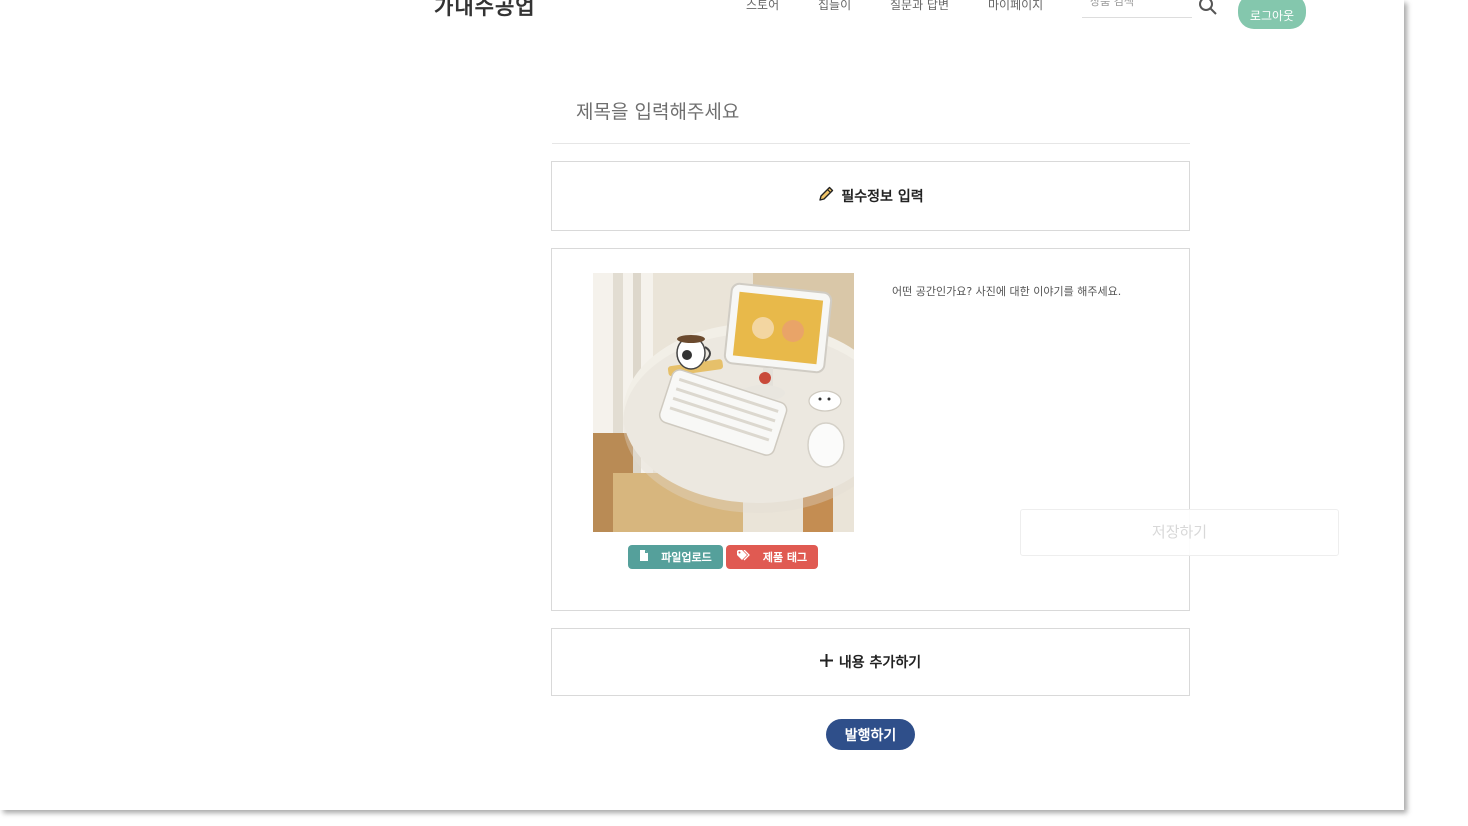 The image size is (1468, 826). I want to click on logout-button: 로그아웃, so click(1272, 14).